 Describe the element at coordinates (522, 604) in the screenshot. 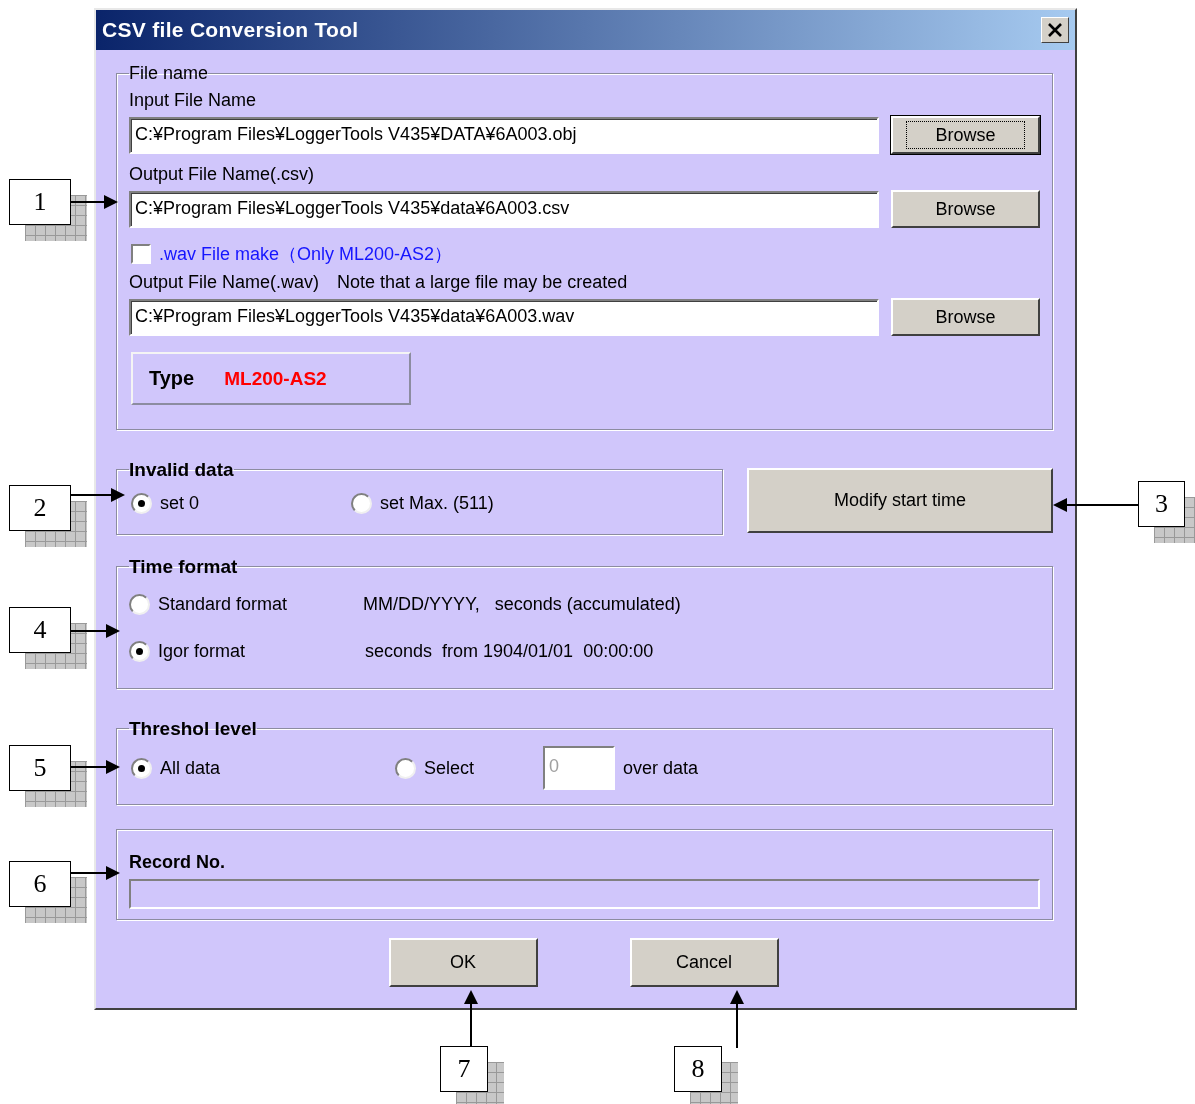

I see `format-description: MM/DD/YYYY, seconds (accumulated)` at that location.